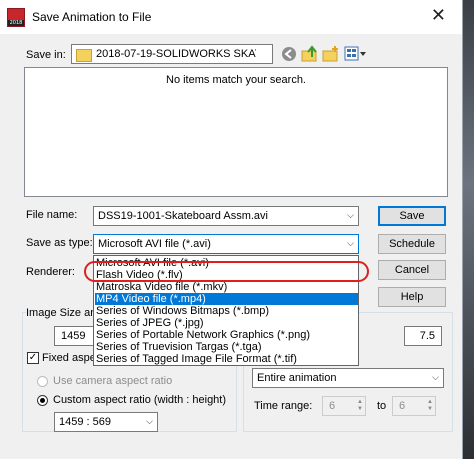  I want to click on help-button: Help, so click(412, 297).